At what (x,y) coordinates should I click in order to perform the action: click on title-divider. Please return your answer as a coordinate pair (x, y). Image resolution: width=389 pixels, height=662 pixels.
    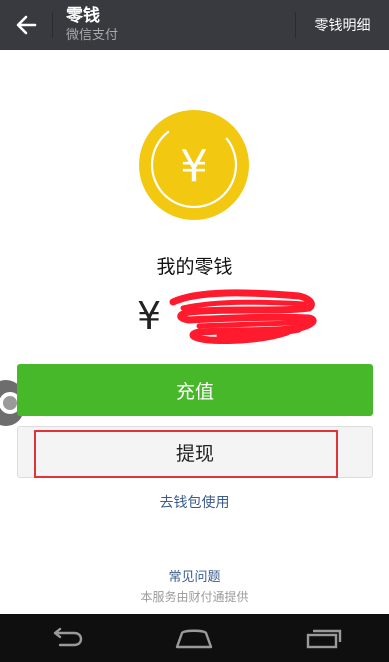
    Looking at the image, I should click on (52, 25).